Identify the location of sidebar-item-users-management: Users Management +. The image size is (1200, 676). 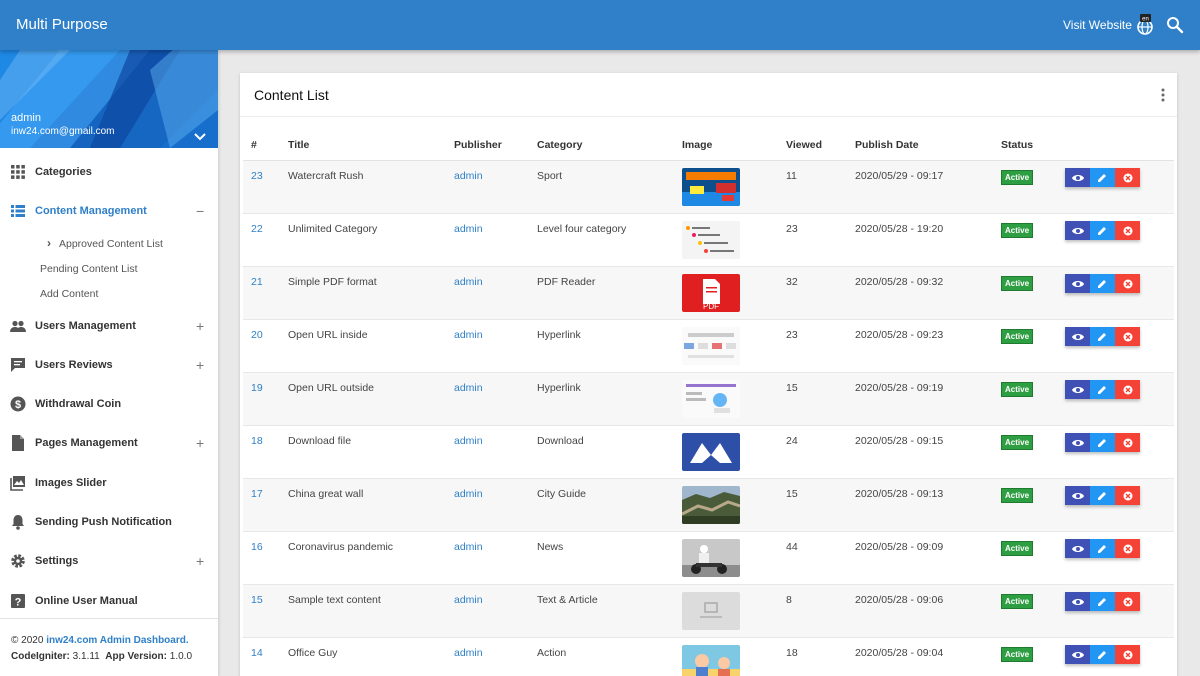
(109, 326).